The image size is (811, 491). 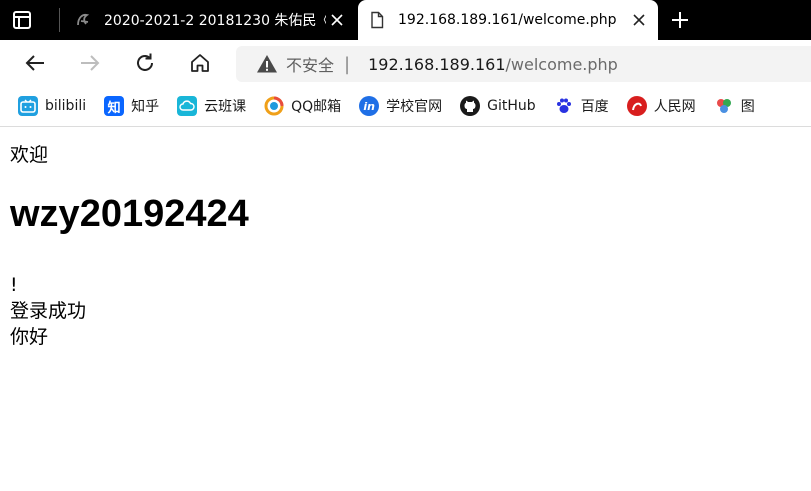 I want to click on plus-icon, so click(x=680, y=20).